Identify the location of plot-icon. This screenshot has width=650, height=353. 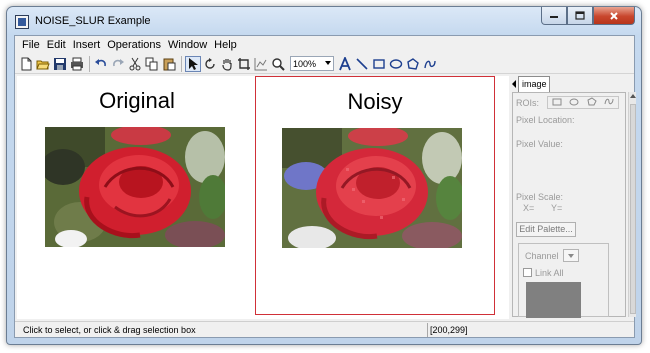
(260, 63).